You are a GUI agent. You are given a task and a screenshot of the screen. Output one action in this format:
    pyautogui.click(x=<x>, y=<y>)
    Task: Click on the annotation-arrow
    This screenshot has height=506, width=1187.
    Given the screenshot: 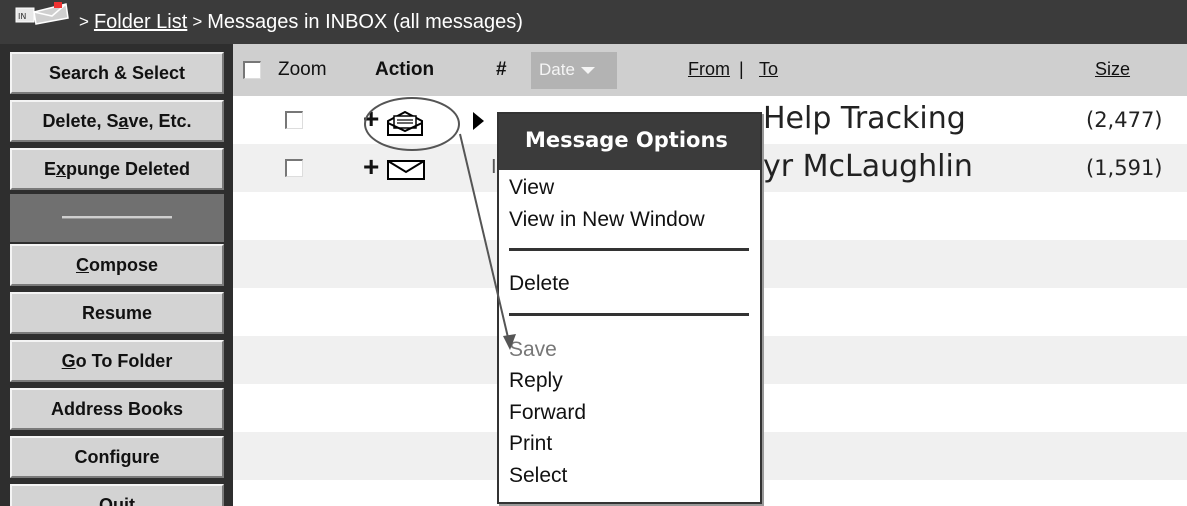 What is the action you would take?
    pyautogui.click(x=487, y=241)
    